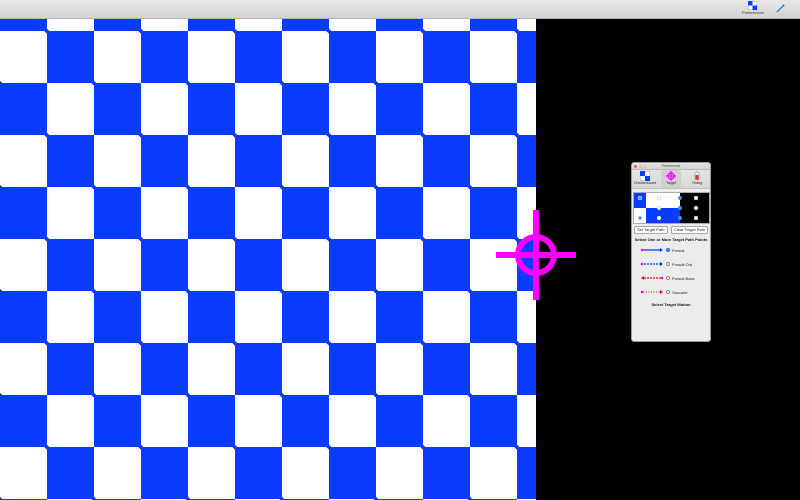 This screenshot has height=500, width=800. I want to click on tab-checkerboard: Checkerboard, so click(645, 179).